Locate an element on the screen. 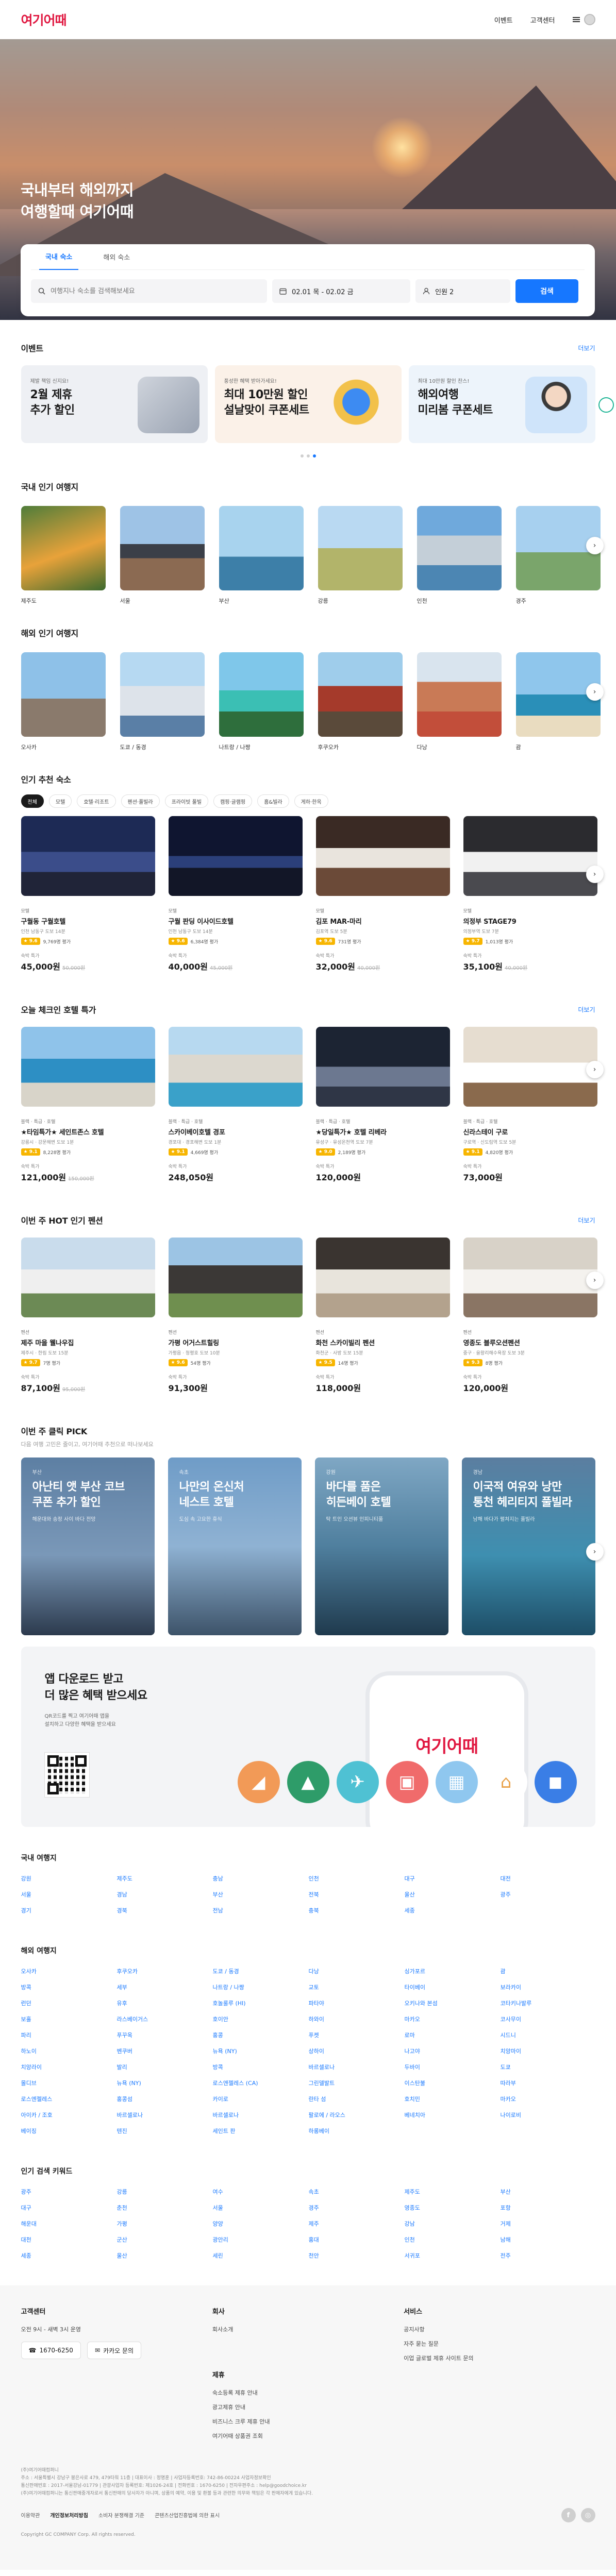 Image resolution: width=616 pixels, height=2576 pixels. destination-link: 나이로비 is located at coordinates (548, 2115).